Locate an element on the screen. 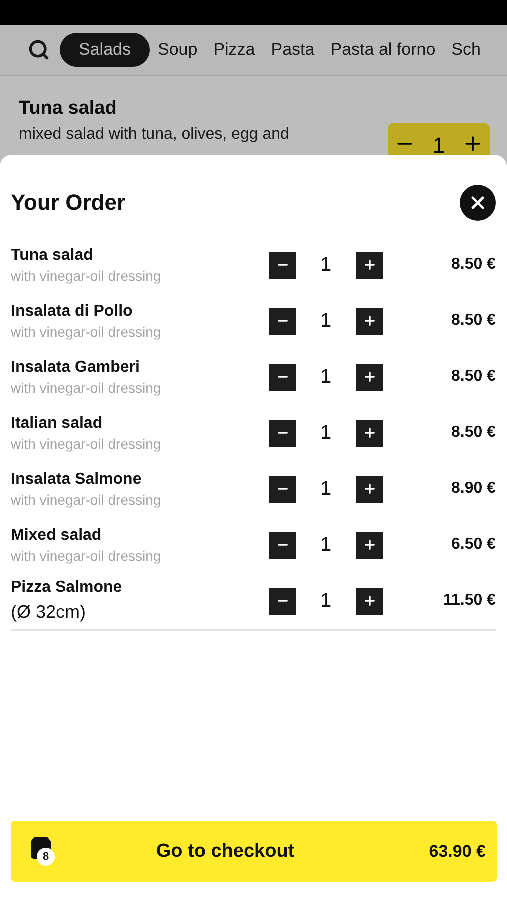 The height and width of the screenshot is (900, 507). sheet-title: Your Order is located at coordinates (68, 203).